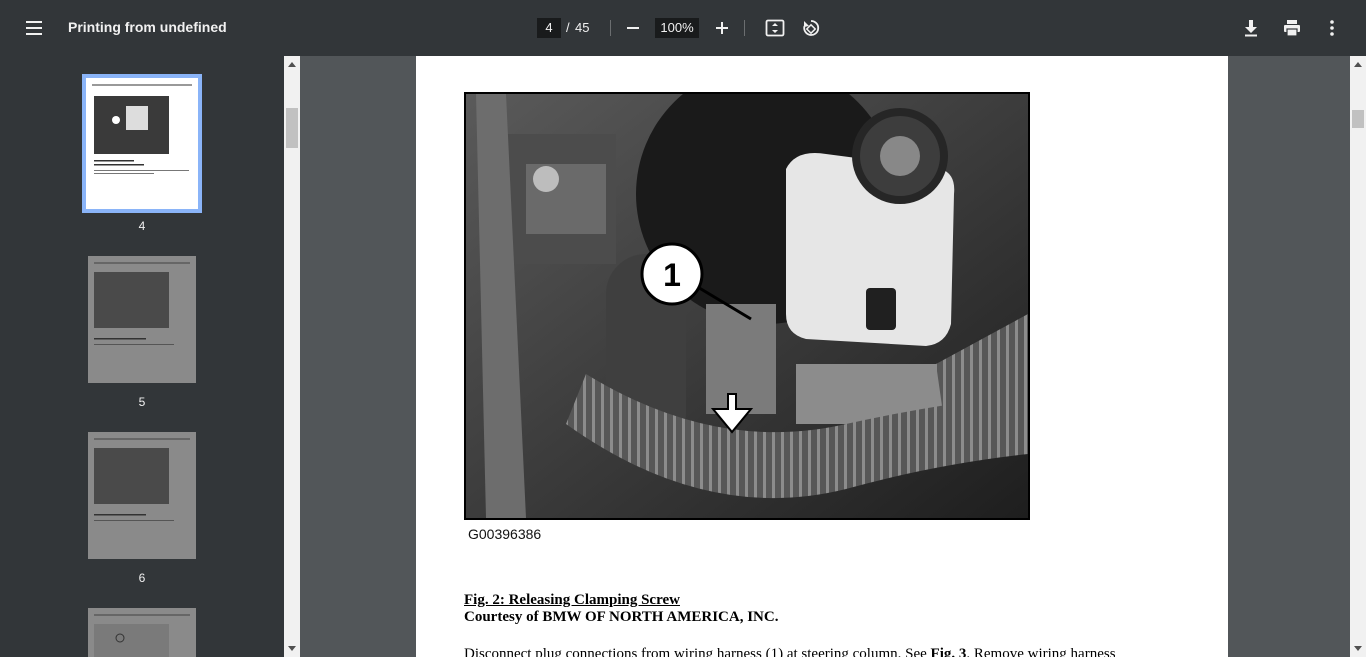 The height and width of the screenshot is (657, 1366). Describe the element at coordinates (811, 28) in the screenshot. I see `rotate-icon` at that location.